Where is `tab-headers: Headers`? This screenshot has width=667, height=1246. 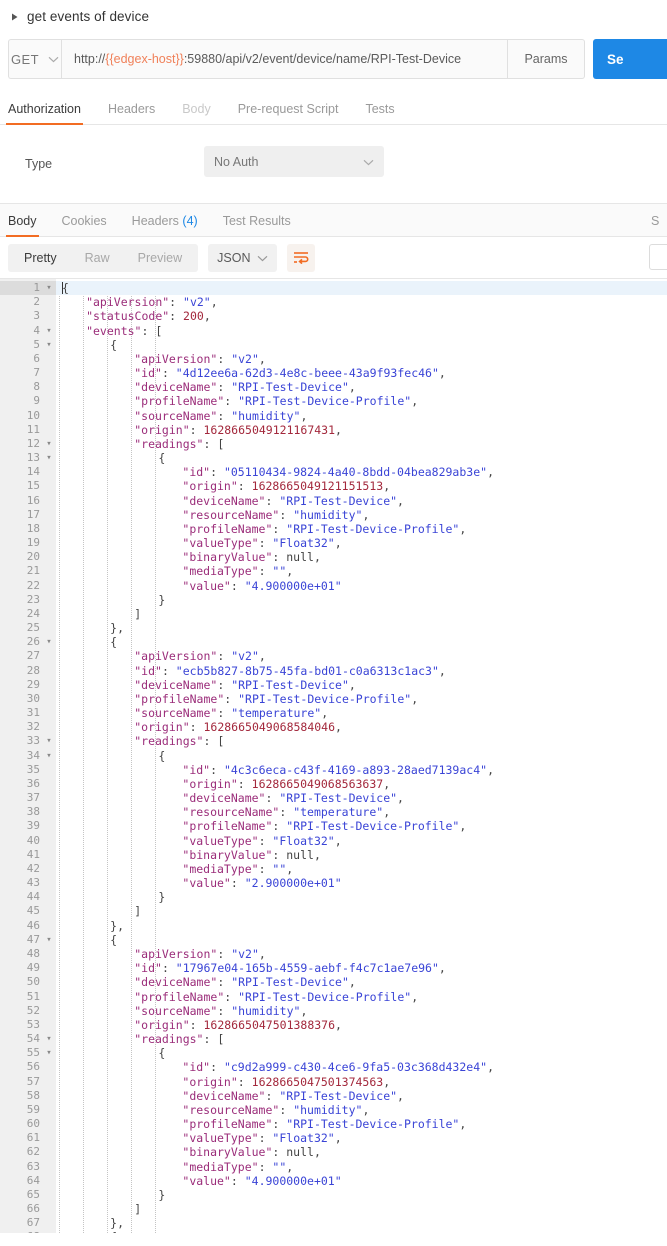
tab-headers: Headers is located at coordinates (131, 113).